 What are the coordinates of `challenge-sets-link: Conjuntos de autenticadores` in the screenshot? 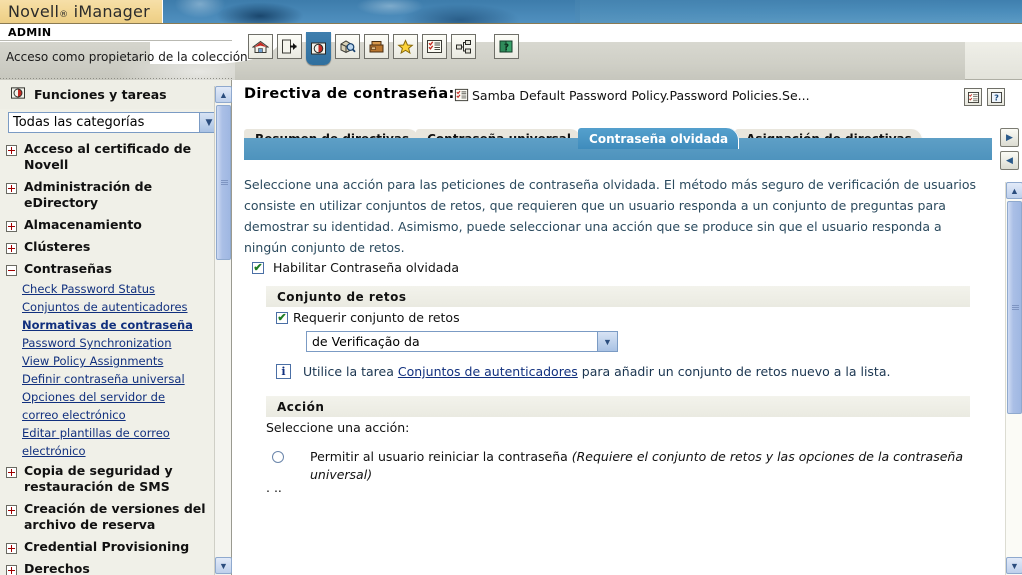 It's located at (488, 371).